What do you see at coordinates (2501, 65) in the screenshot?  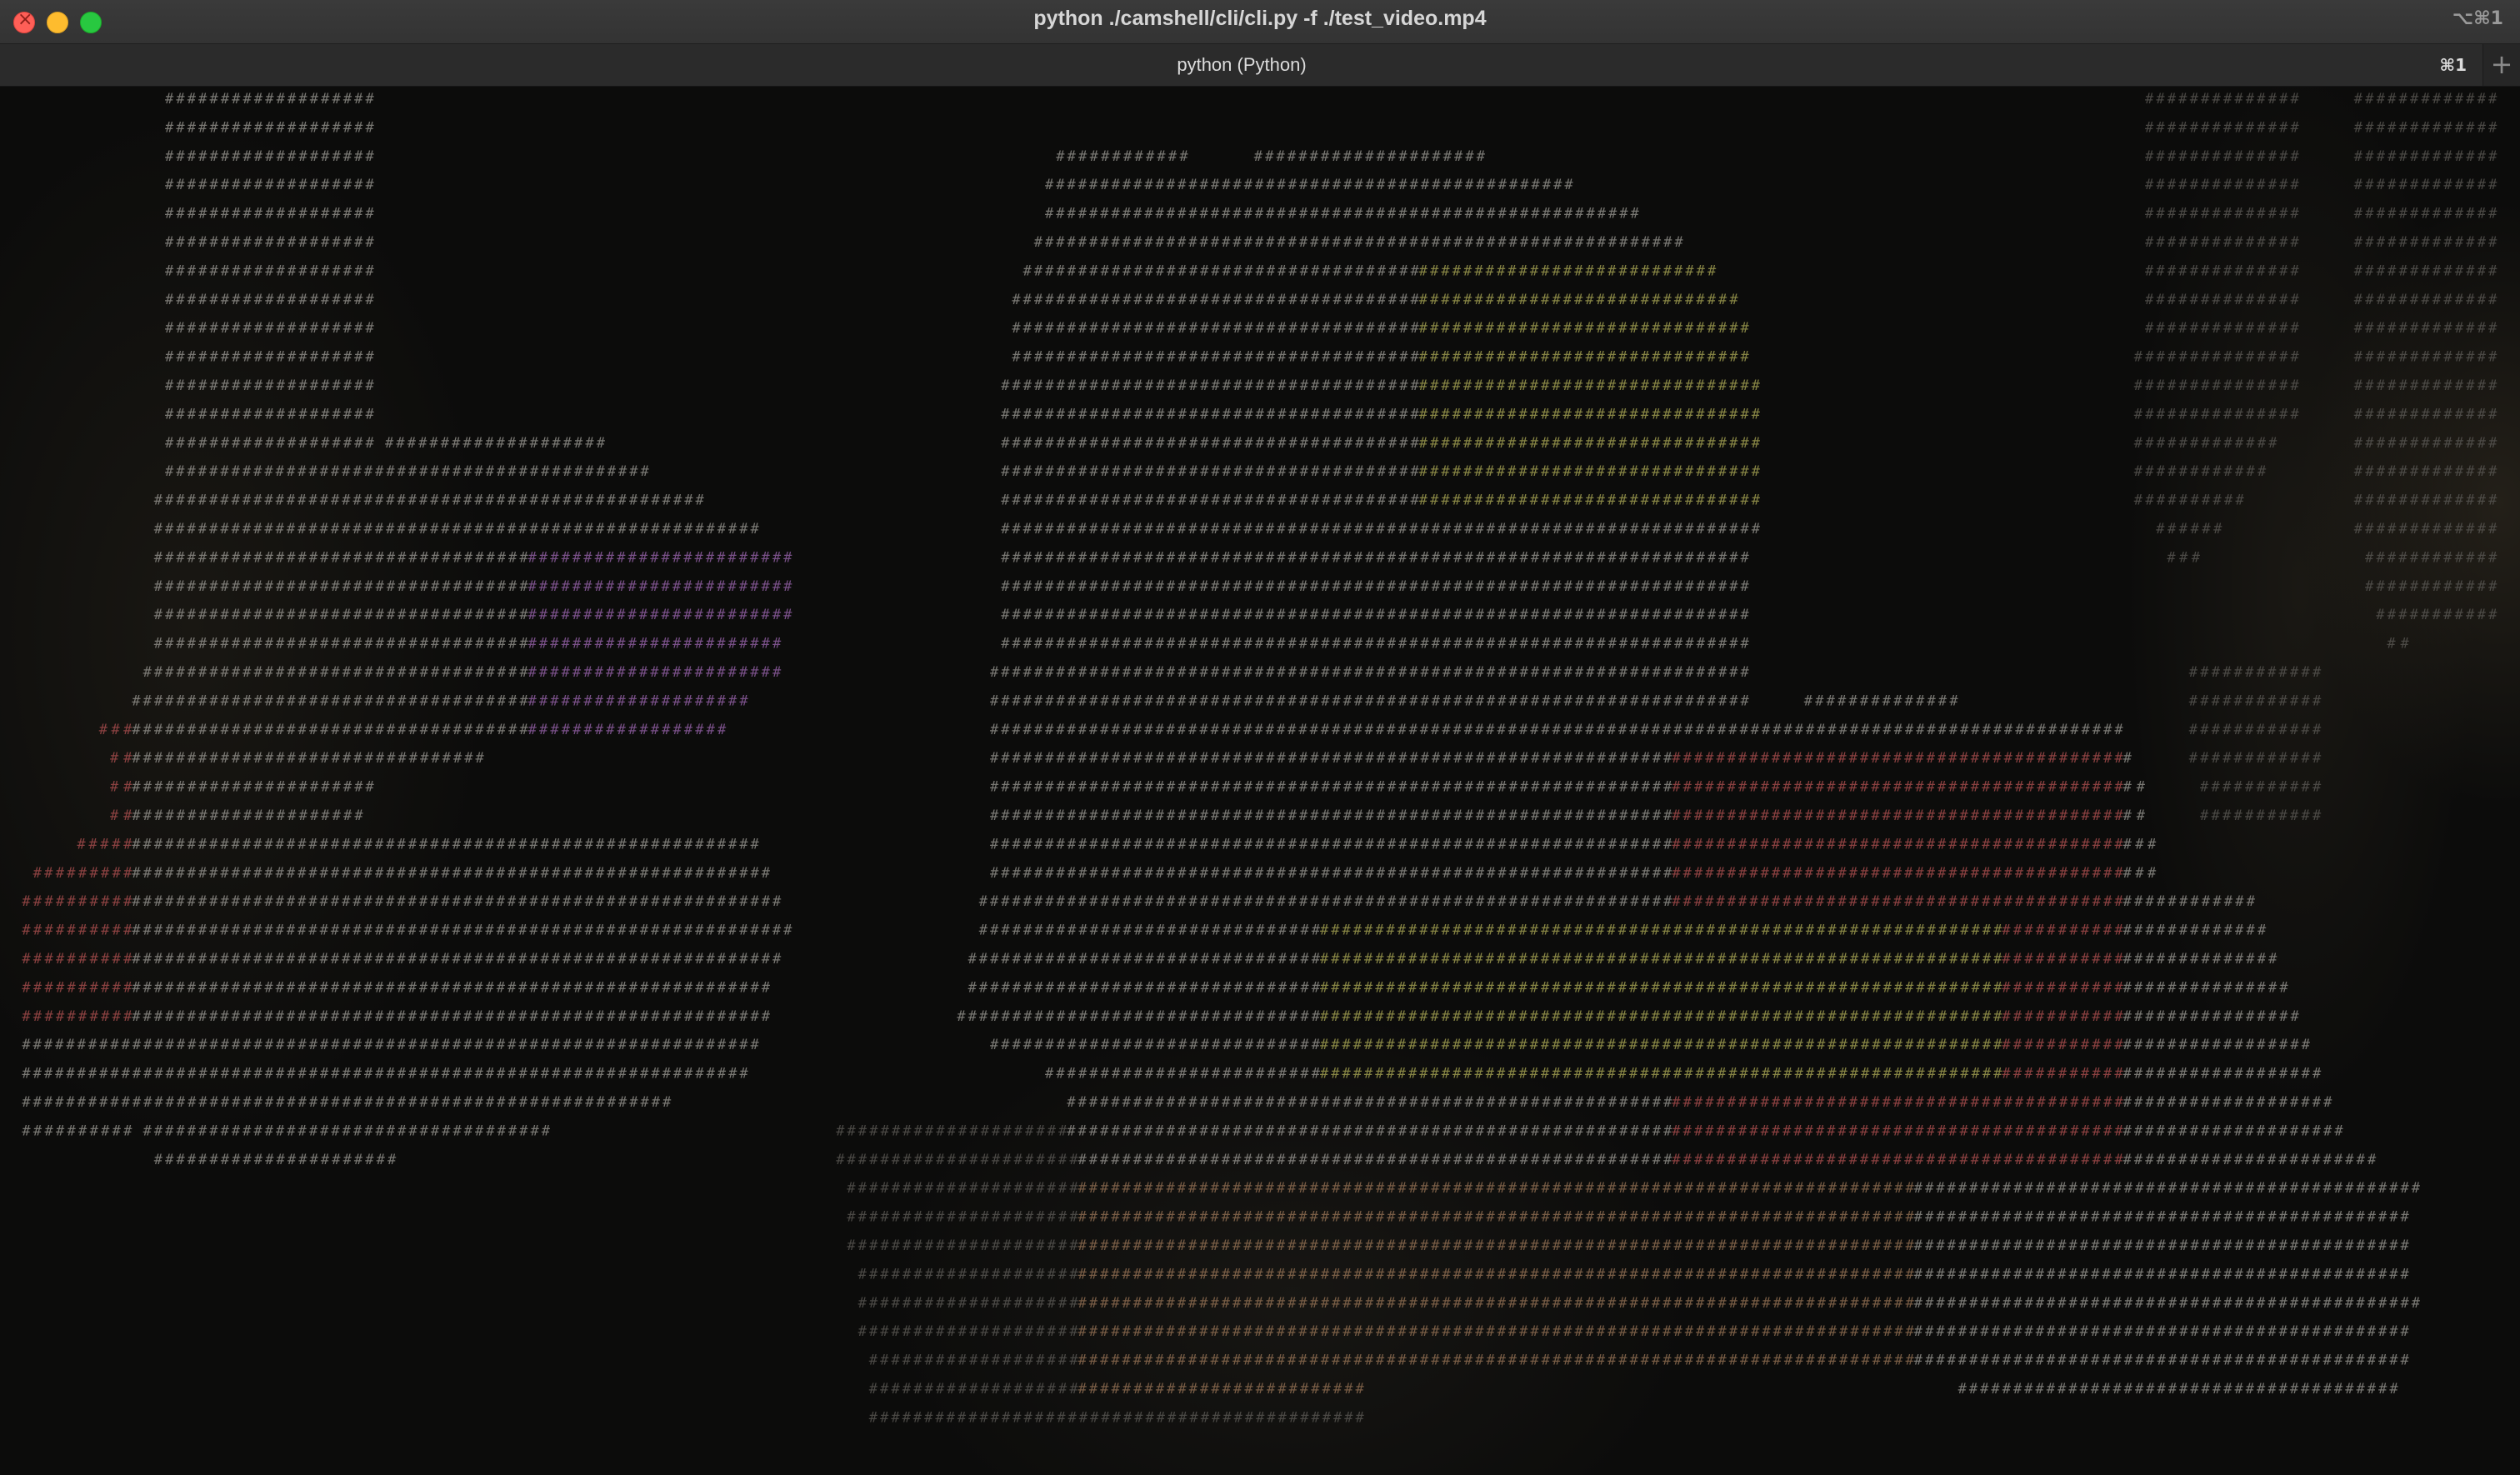 I see `new-tab-button: +` at bounding box center [2501, 65].